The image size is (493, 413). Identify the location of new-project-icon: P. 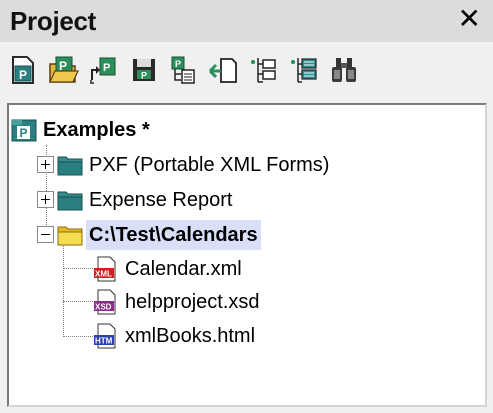
(23, 70).